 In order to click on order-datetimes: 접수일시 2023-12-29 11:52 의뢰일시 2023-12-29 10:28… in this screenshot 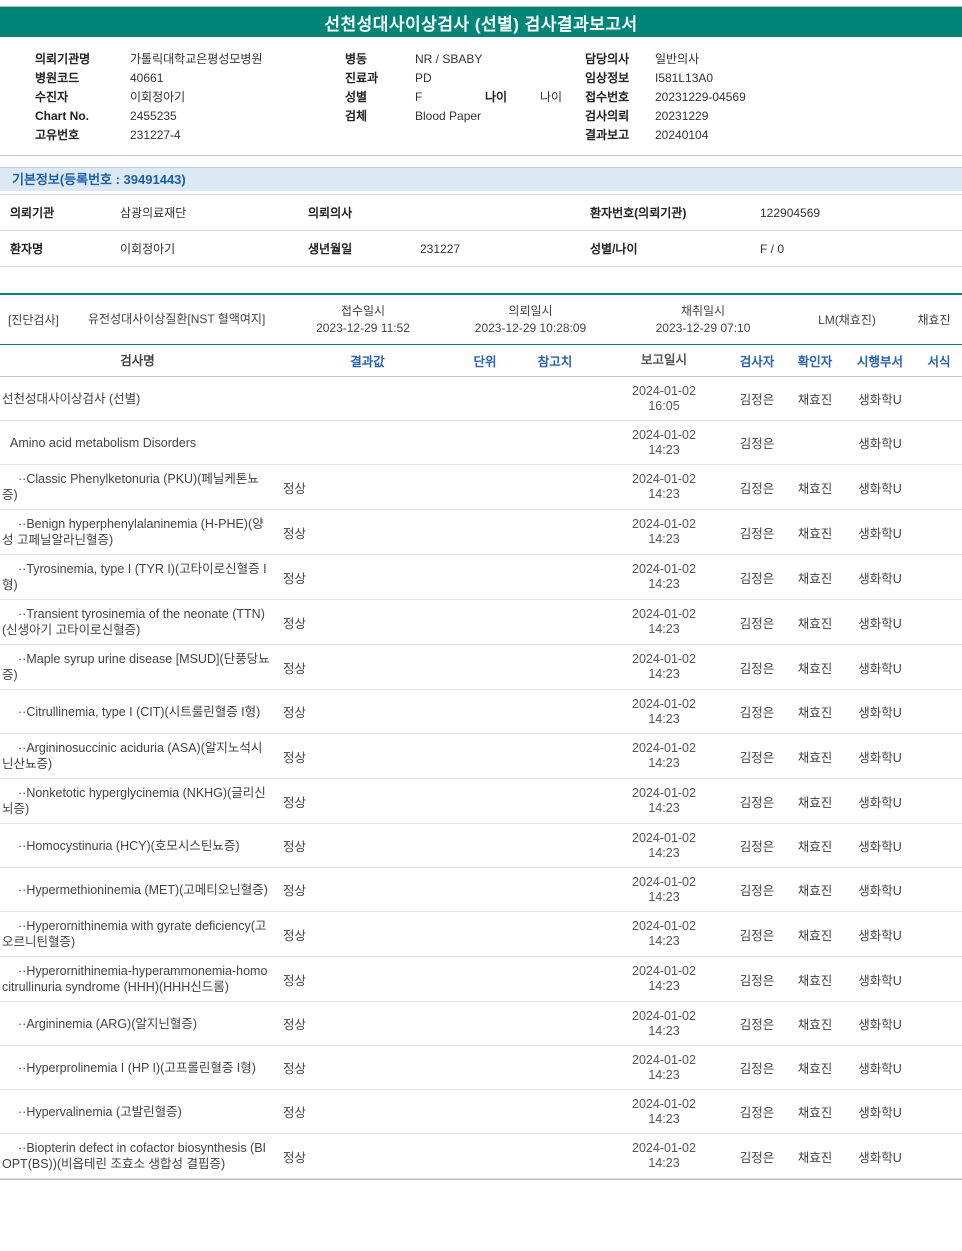, I will do `click(535, 320)`.